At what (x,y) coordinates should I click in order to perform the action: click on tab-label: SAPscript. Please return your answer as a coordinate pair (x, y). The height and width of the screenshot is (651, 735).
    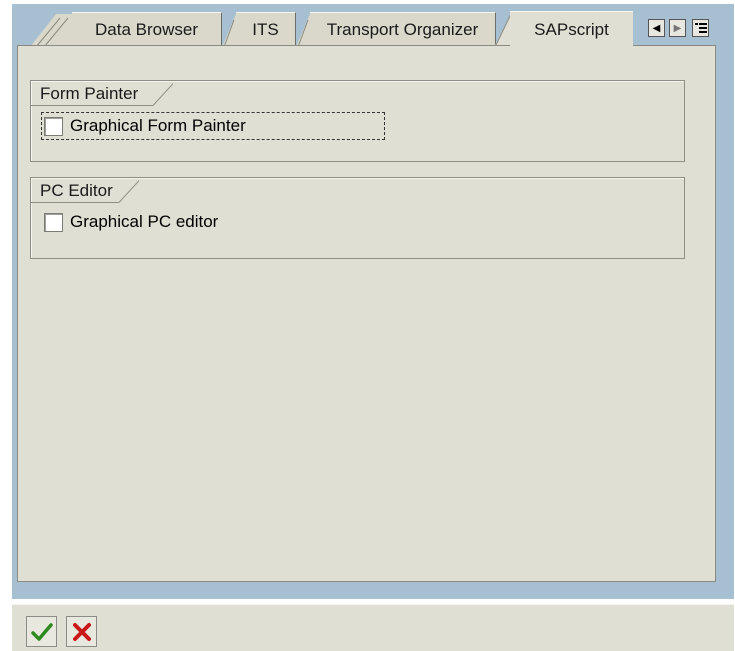
    Looking at the image, I should click on (571, 29).